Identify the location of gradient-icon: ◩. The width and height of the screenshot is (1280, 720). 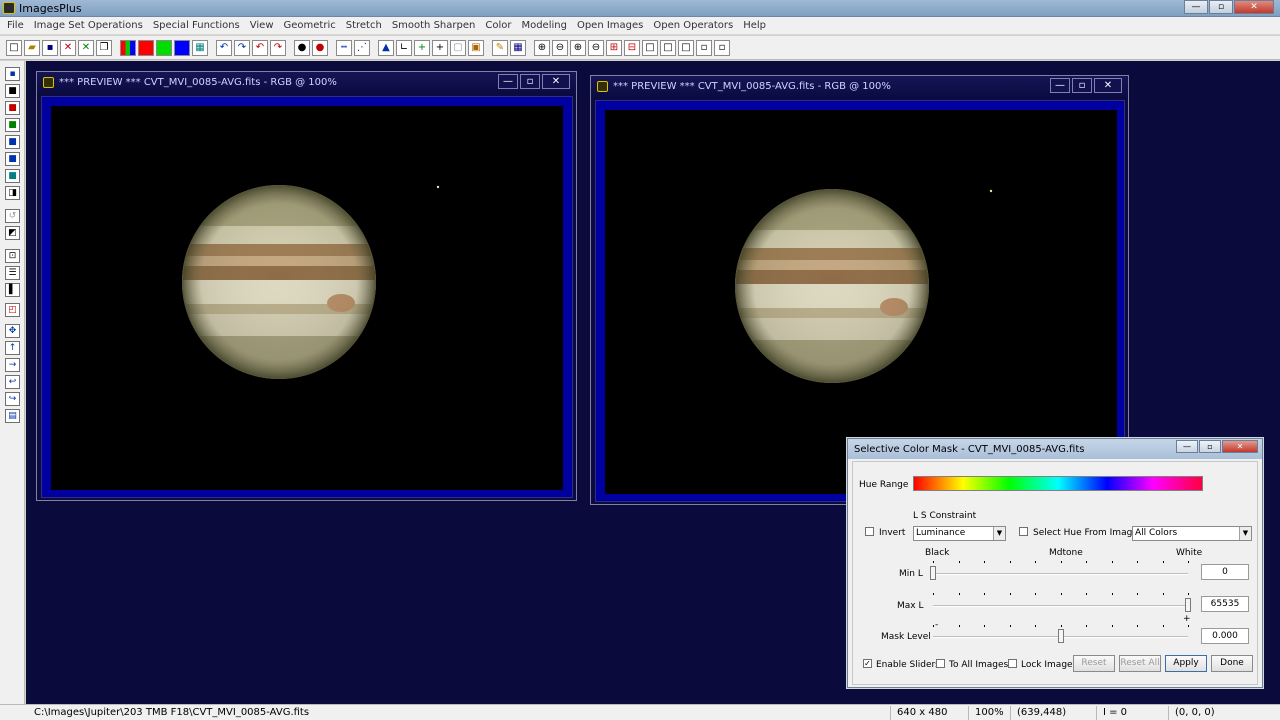
(12, 233).